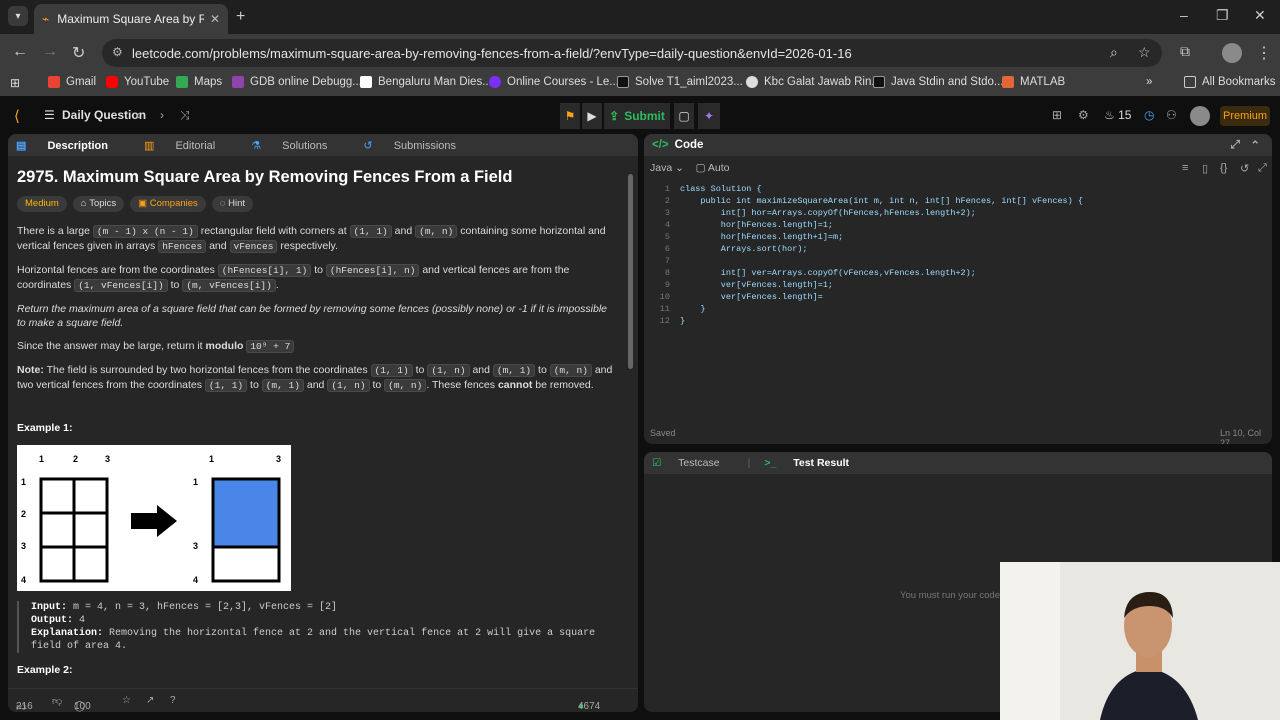 Image resolution: width=1280 pixels, height=720 pixels. I want to click on help-icon: ?, so click(173, 700).